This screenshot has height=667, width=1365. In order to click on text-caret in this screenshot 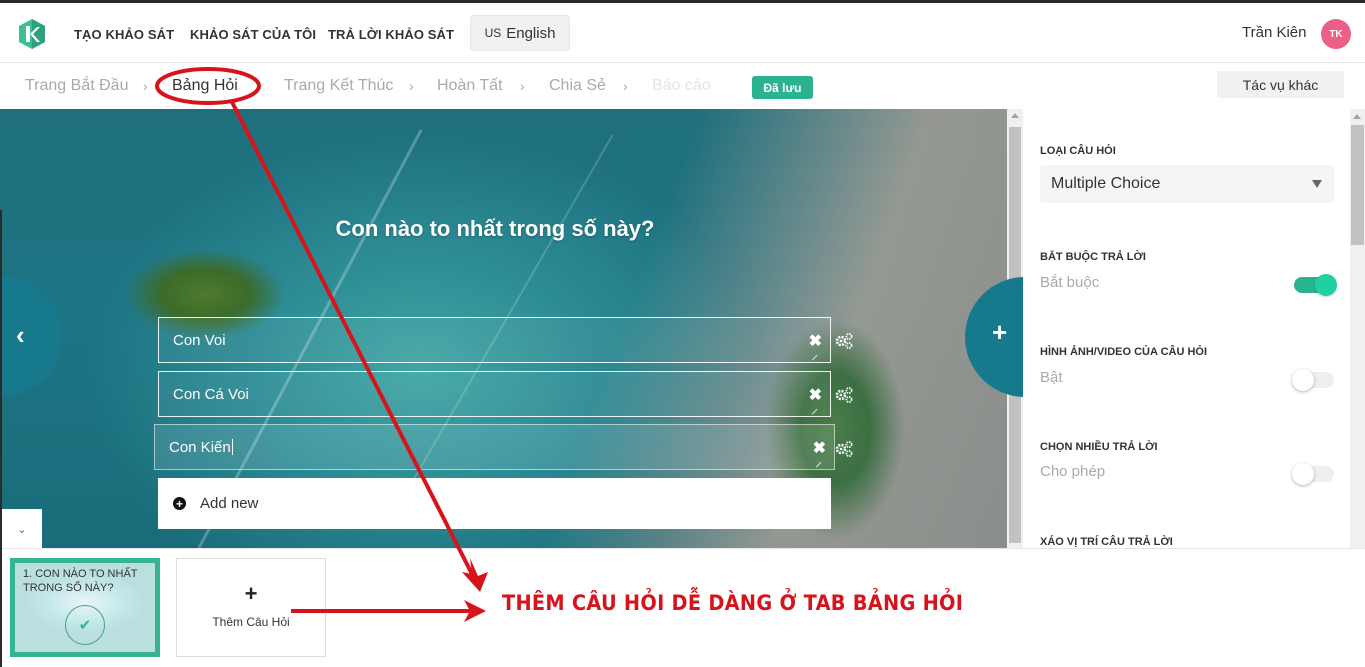, I will do `click(232, 447)`.